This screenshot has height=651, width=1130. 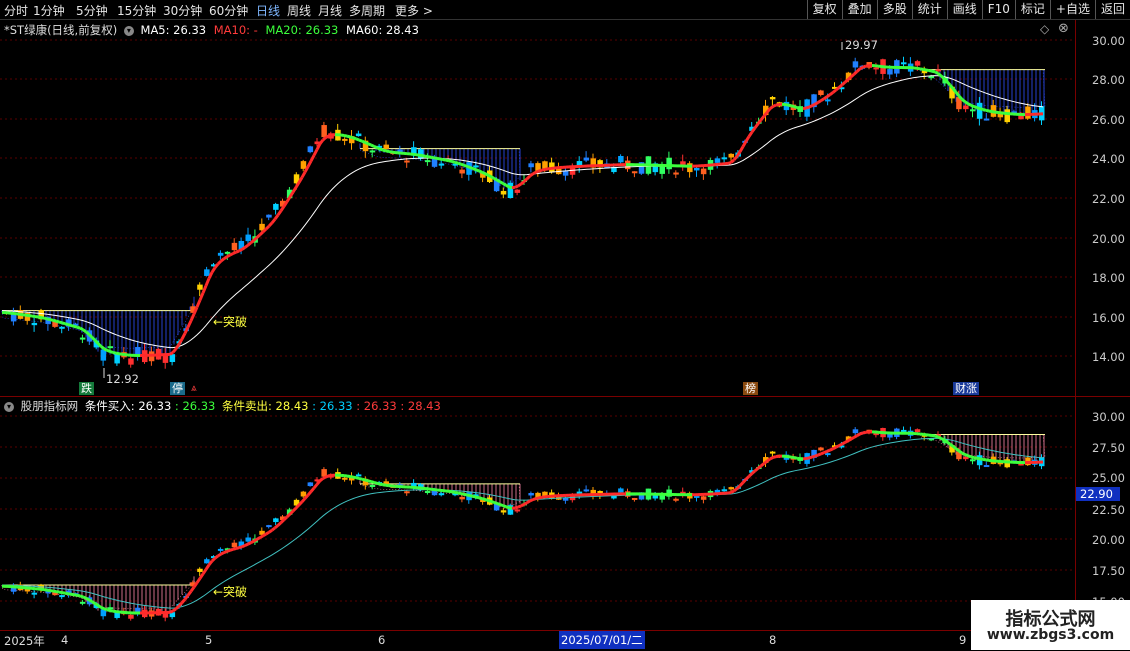 What do you see at coordinates (1112, 9) in the screenshot?
I see `back-button: 返回` at bounding box center [1112, 9].